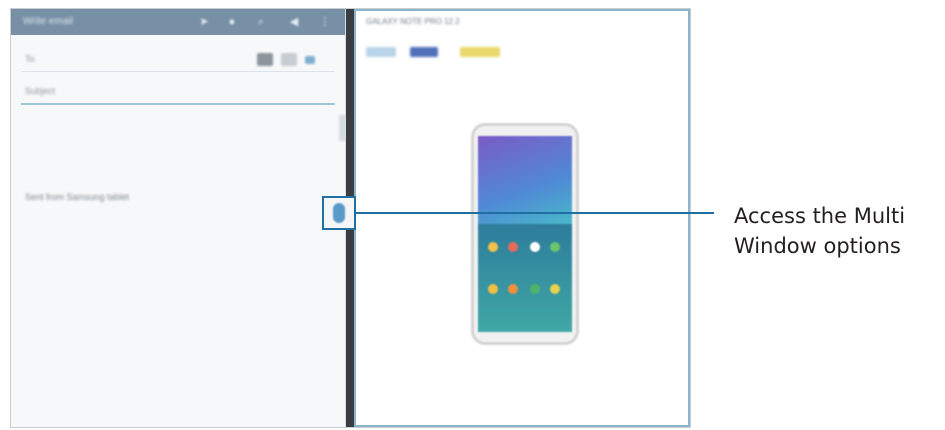 This screenshot has width=945, height=430. What do you see at coordinates (310, 60) in the screenshot?
I see `chevron-down-icon` at bounding box center [310, 60].